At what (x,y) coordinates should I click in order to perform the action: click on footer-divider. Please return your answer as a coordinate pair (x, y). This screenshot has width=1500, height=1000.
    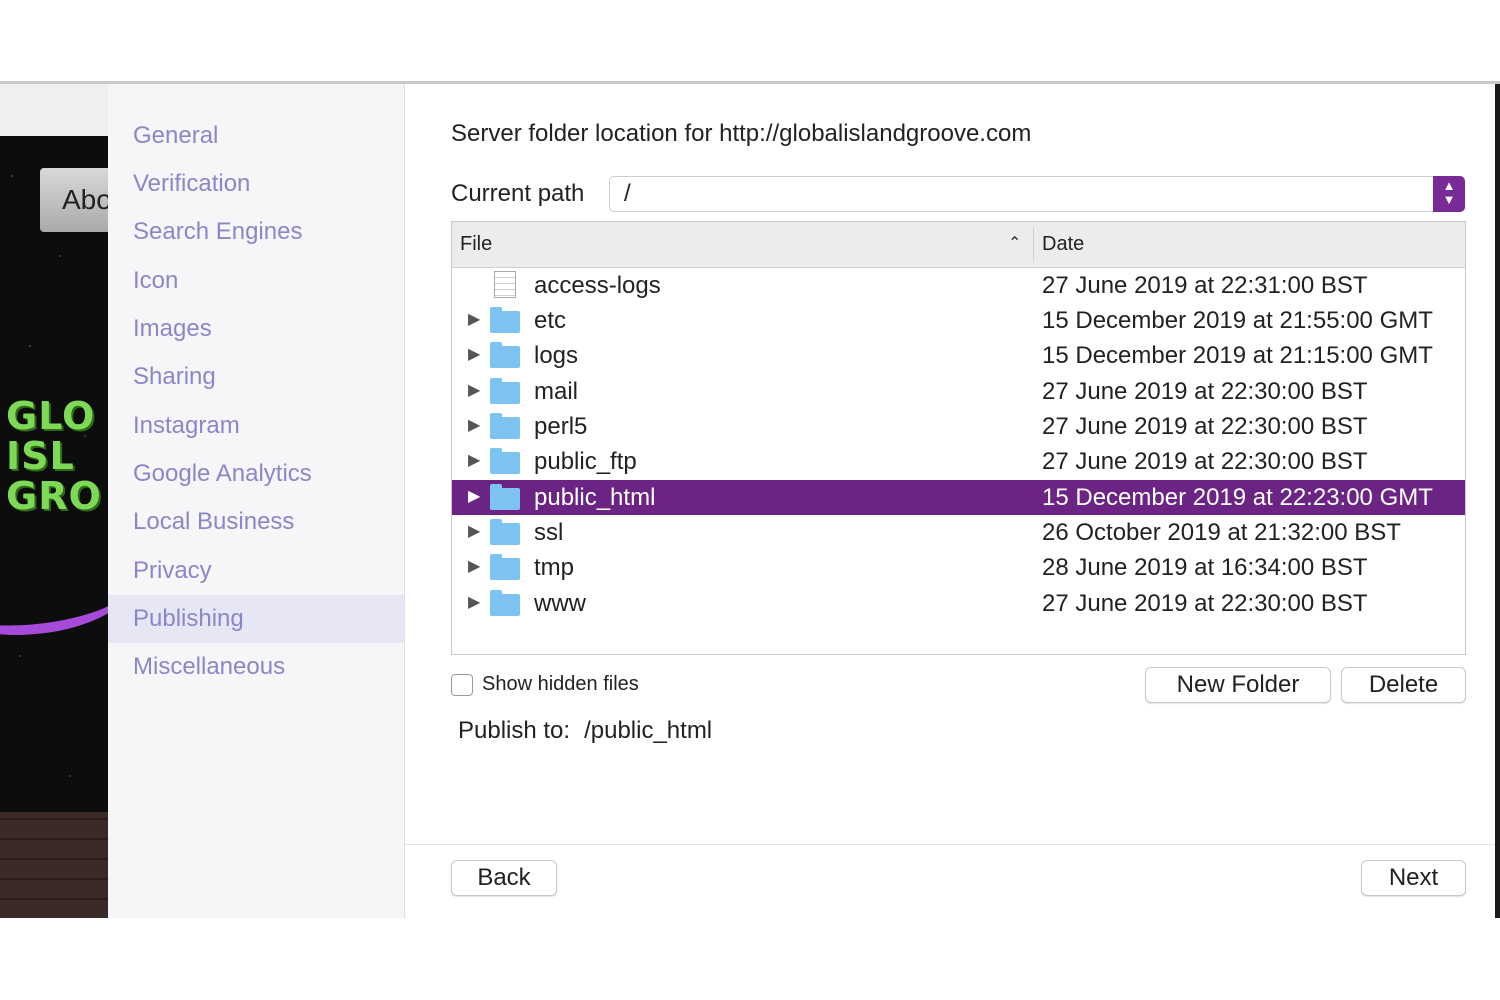
    Looking at the image, I should click on (950, 844).